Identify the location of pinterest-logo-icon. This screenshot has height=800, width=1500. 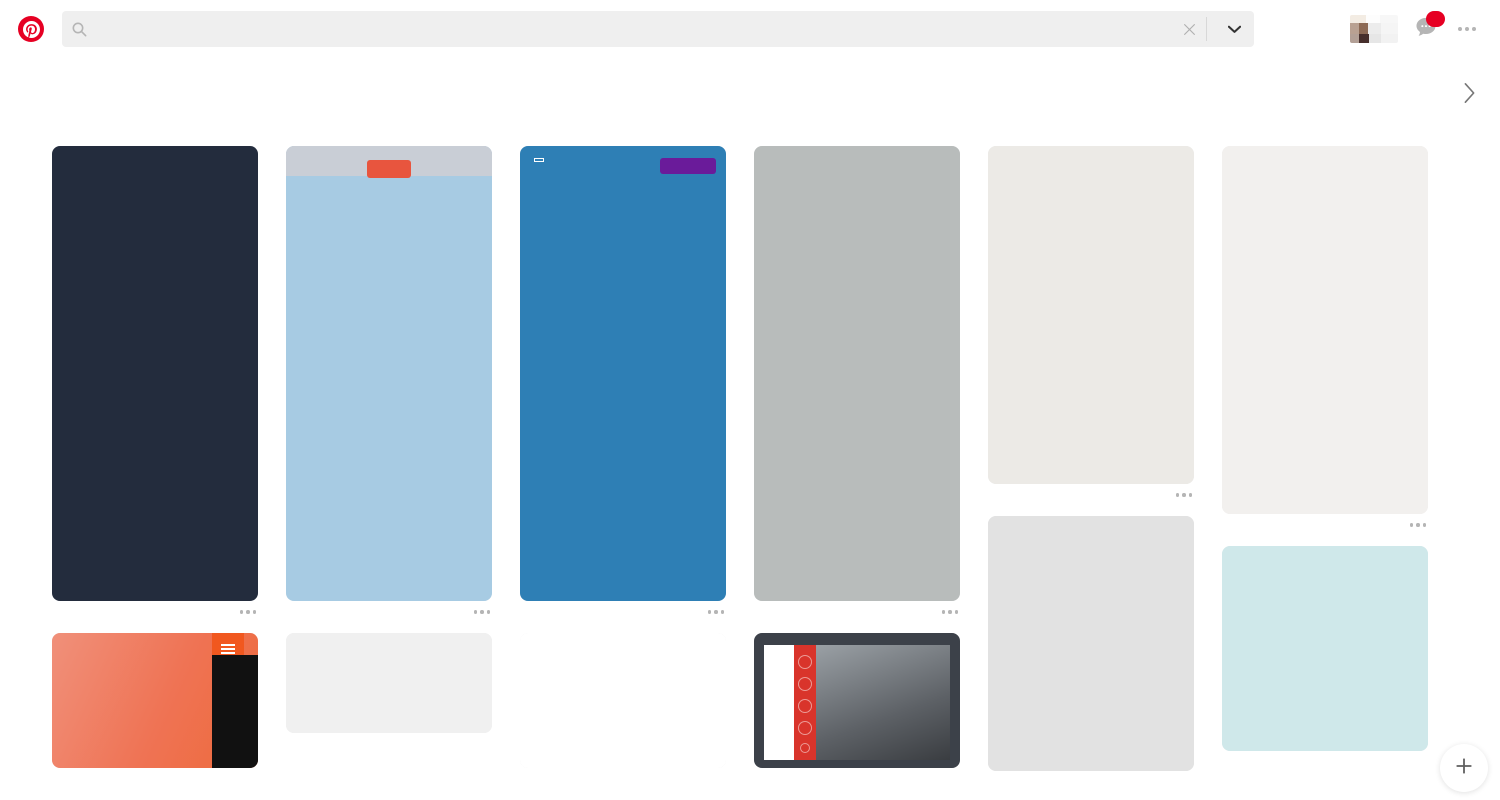
(31, 29).